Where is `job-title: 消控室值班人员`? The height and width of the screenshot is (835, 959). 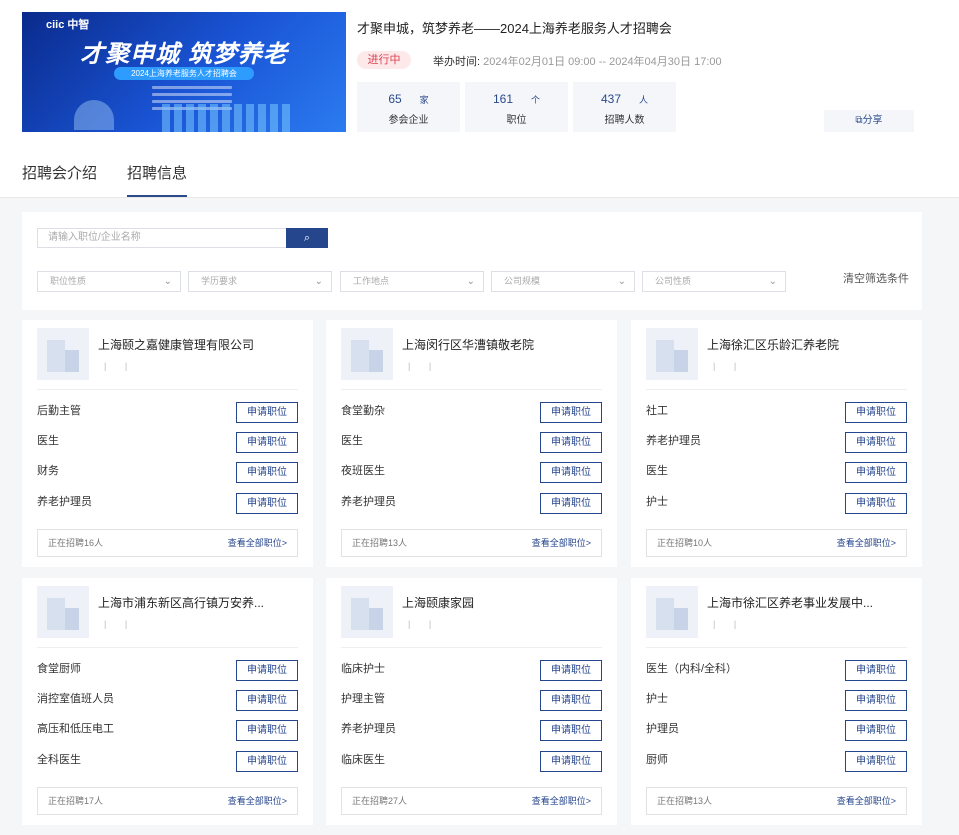 job-title: 消控室值班人员 is located at coordinates (75, 699).